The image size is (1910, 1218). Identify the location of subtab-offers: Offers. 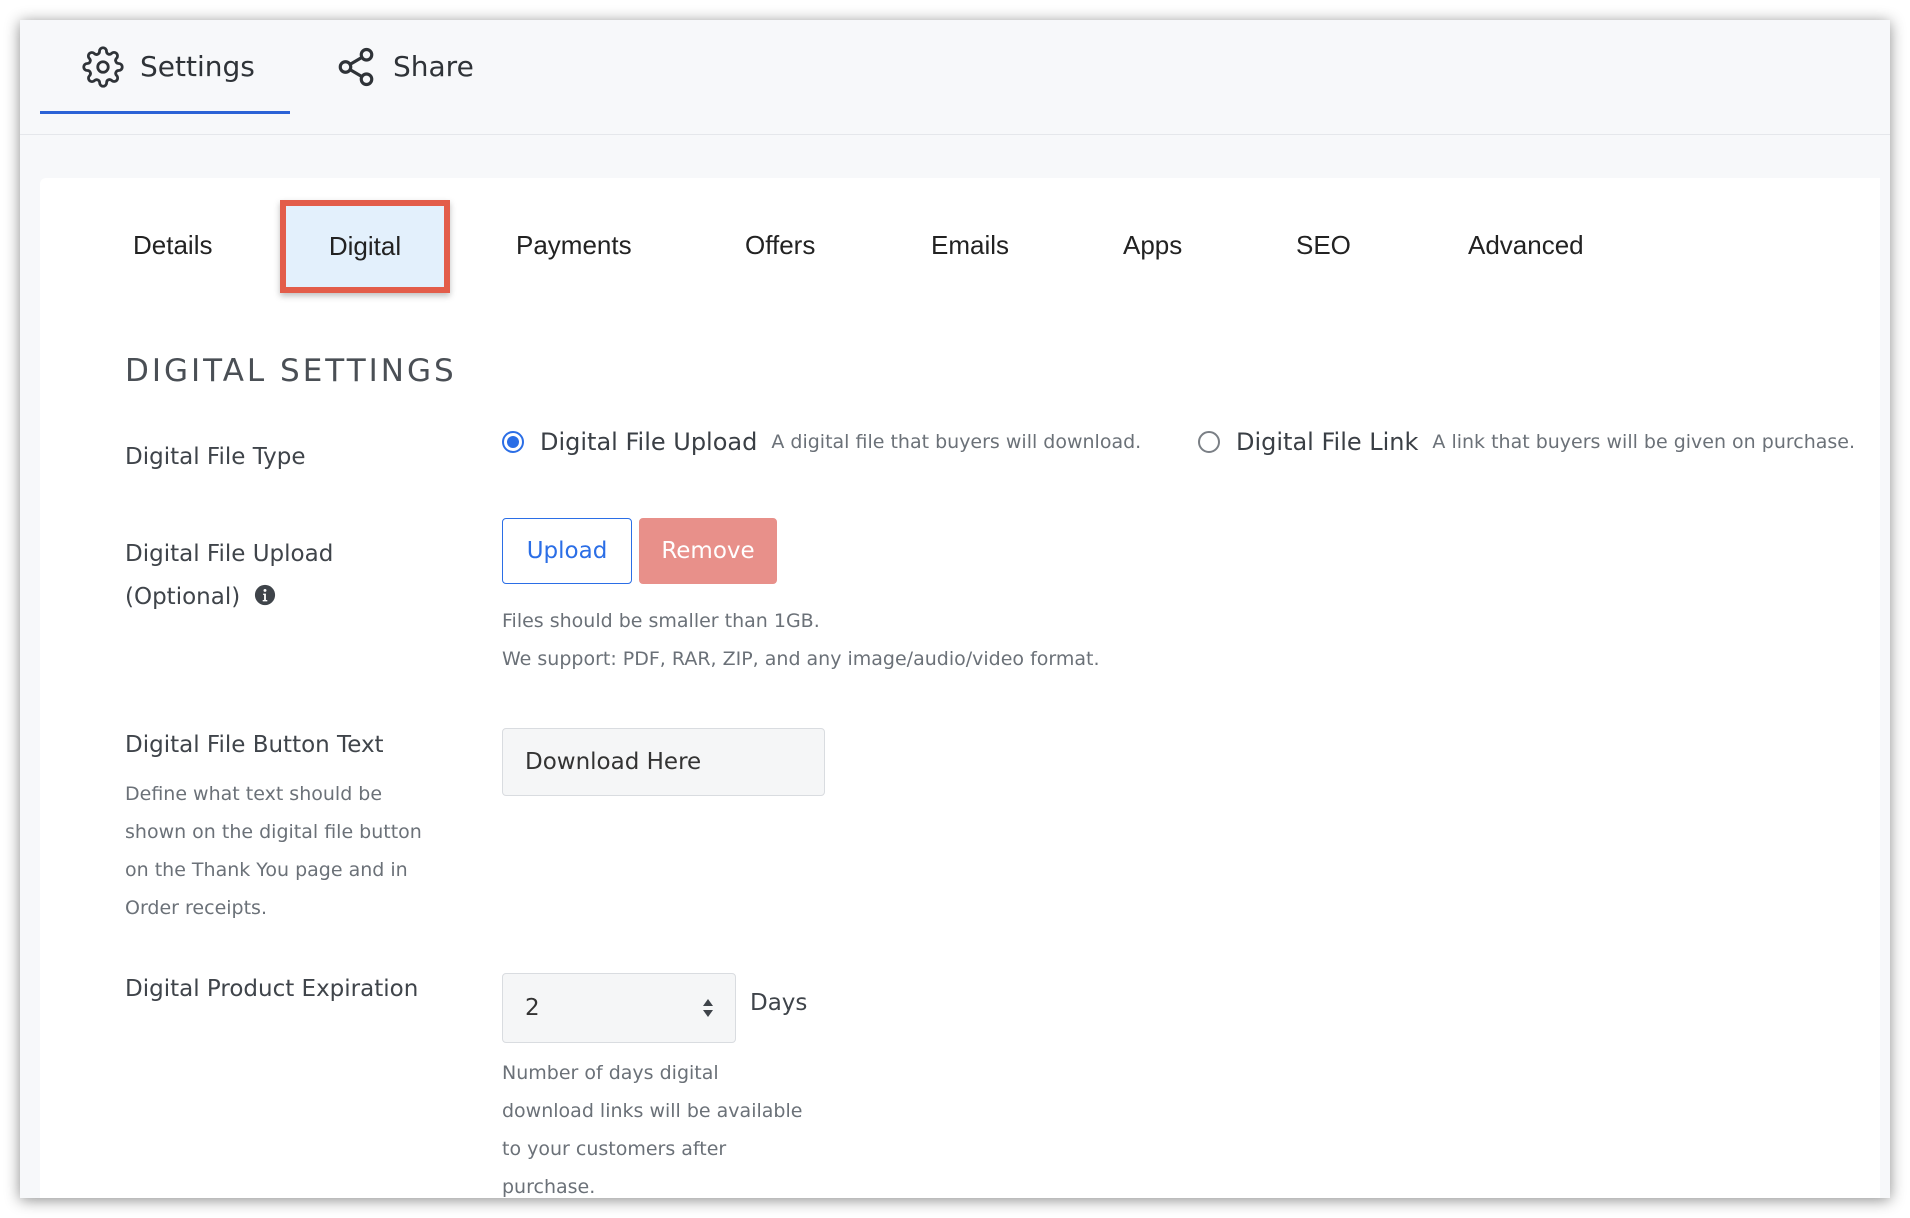
(780, 245).